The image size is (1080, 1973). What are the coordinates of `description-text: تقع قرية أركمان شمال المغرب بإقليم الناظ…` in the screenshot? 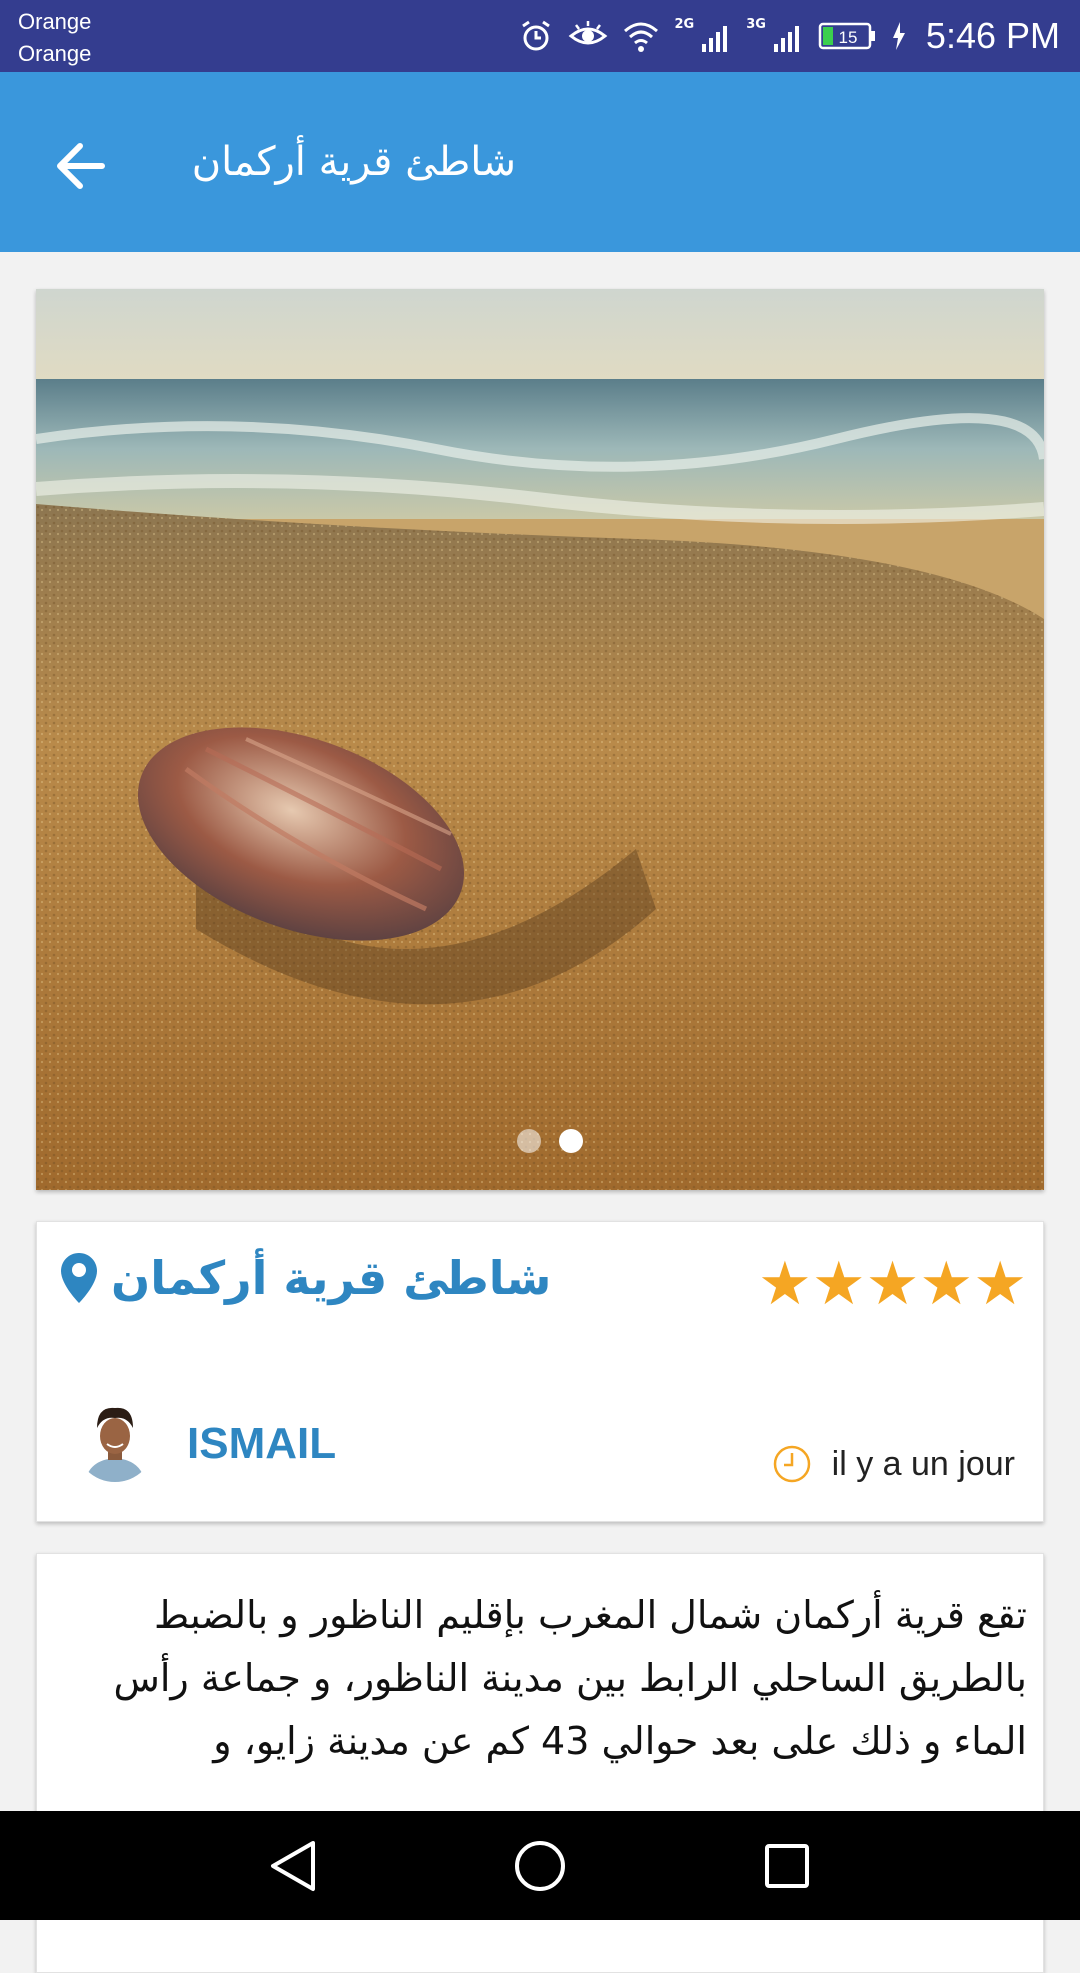 It's located at (570, 1678).